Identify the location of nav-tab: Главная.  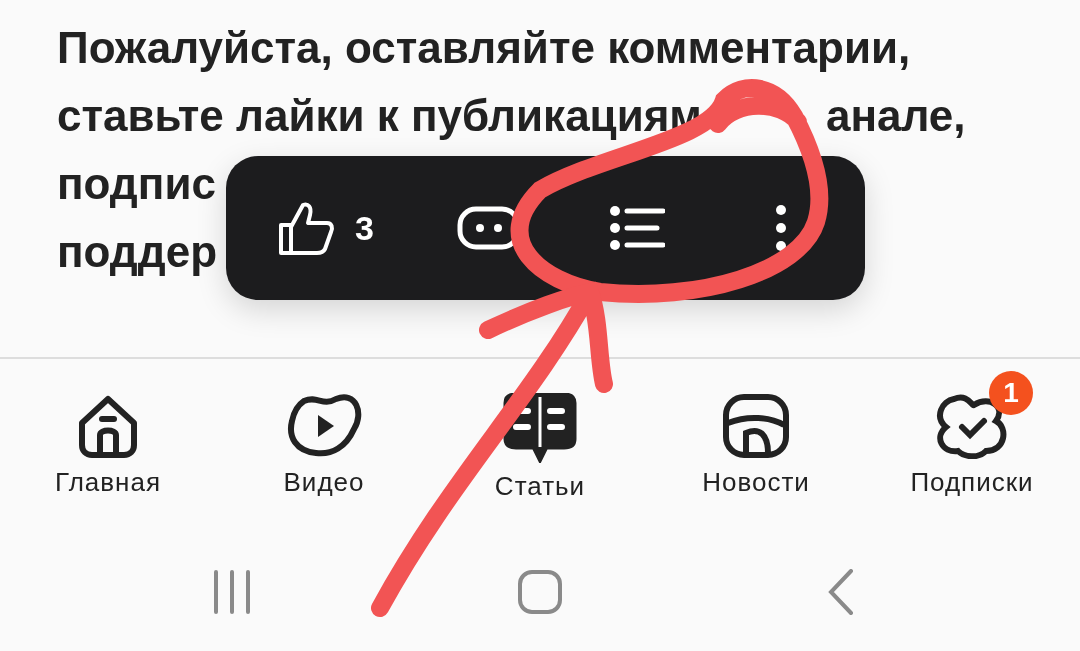
(108, 444).